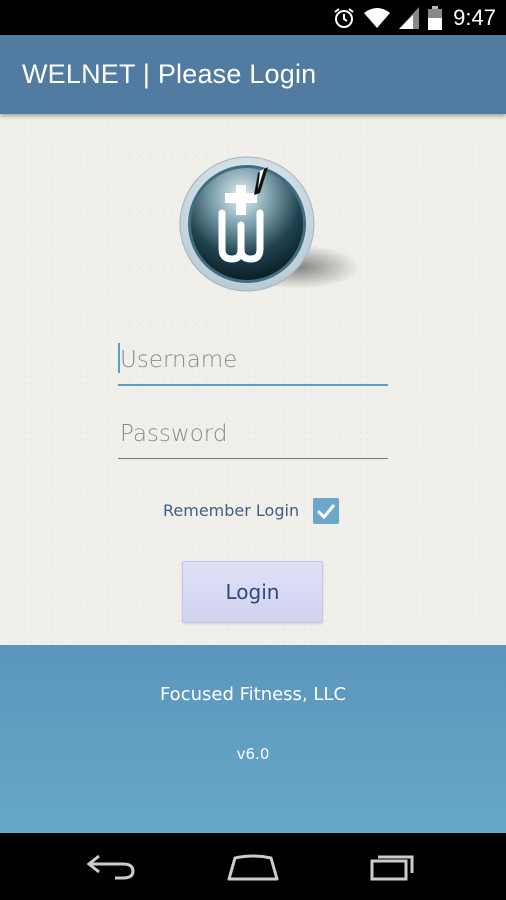 The image size is (506, 900). I want to click on remember-login-label: Remember Login, so click(231, 510).